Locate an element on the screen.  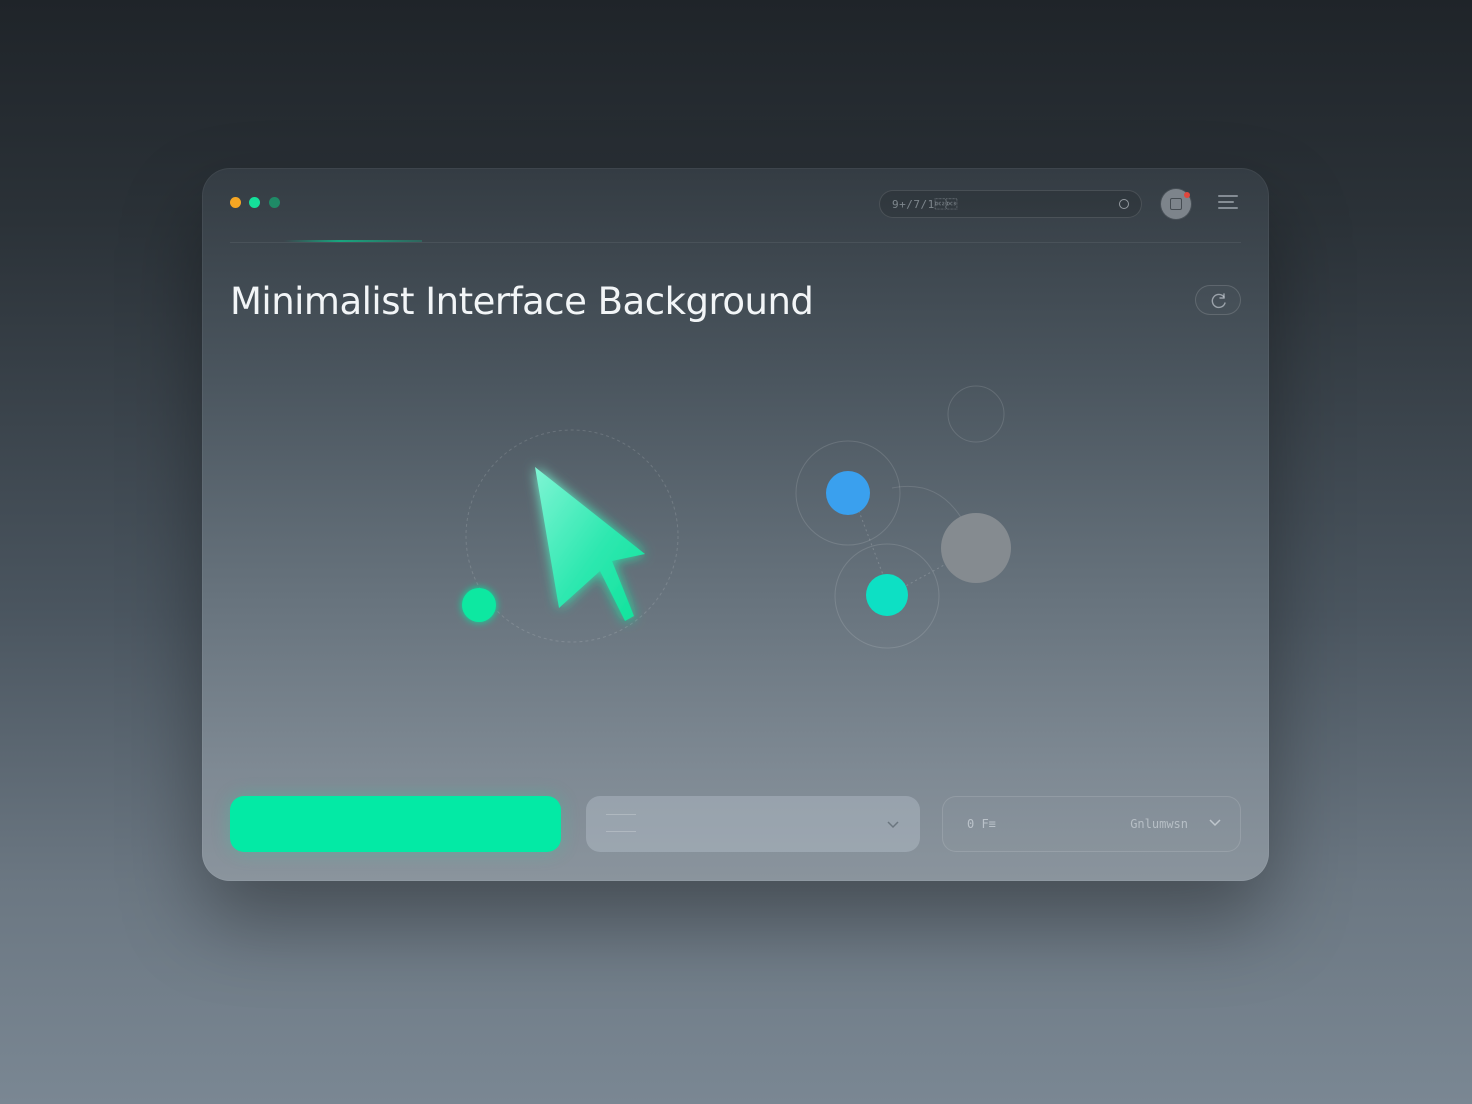
filter-dropdown: 0 F≡ Gnlumwsn is located at coordinates (1091, 824).